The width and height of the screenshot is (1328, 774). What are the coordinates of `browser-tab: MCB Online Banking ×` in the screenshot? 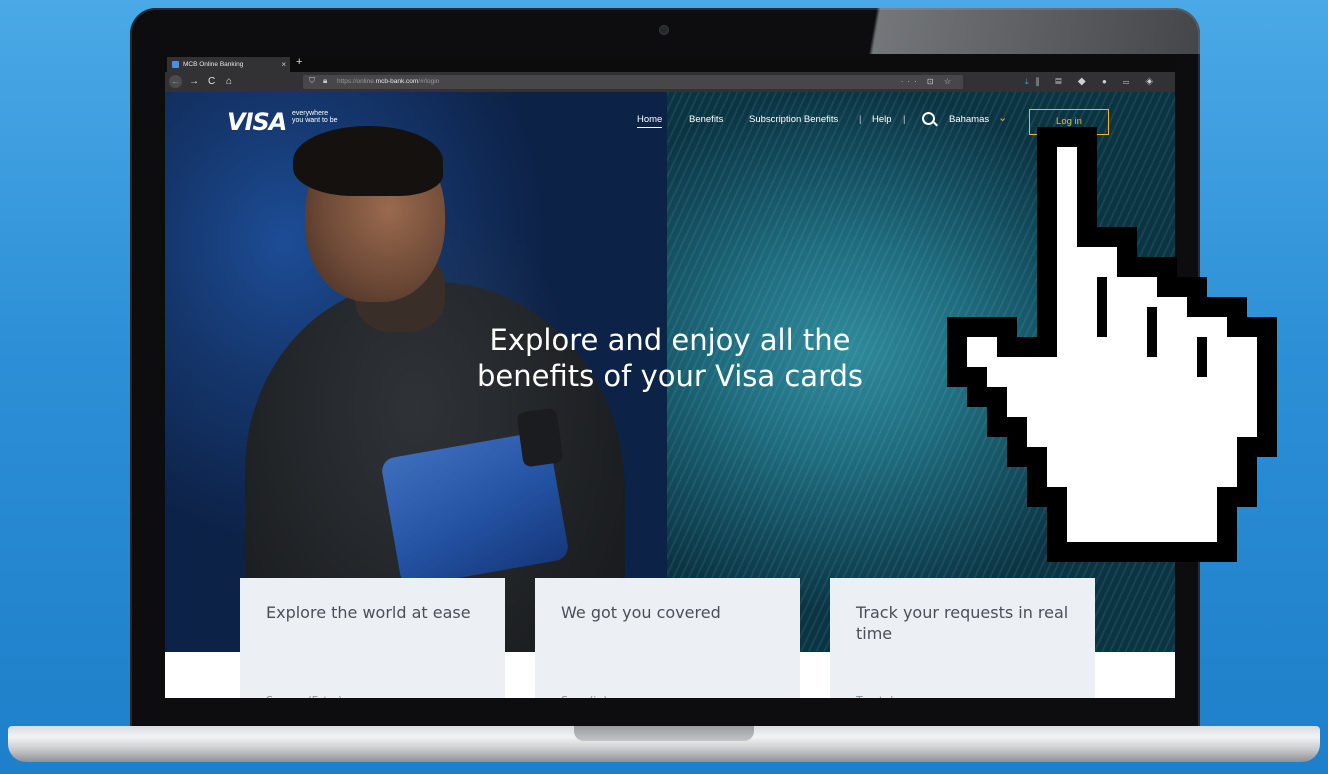 It's located at (228, 64).